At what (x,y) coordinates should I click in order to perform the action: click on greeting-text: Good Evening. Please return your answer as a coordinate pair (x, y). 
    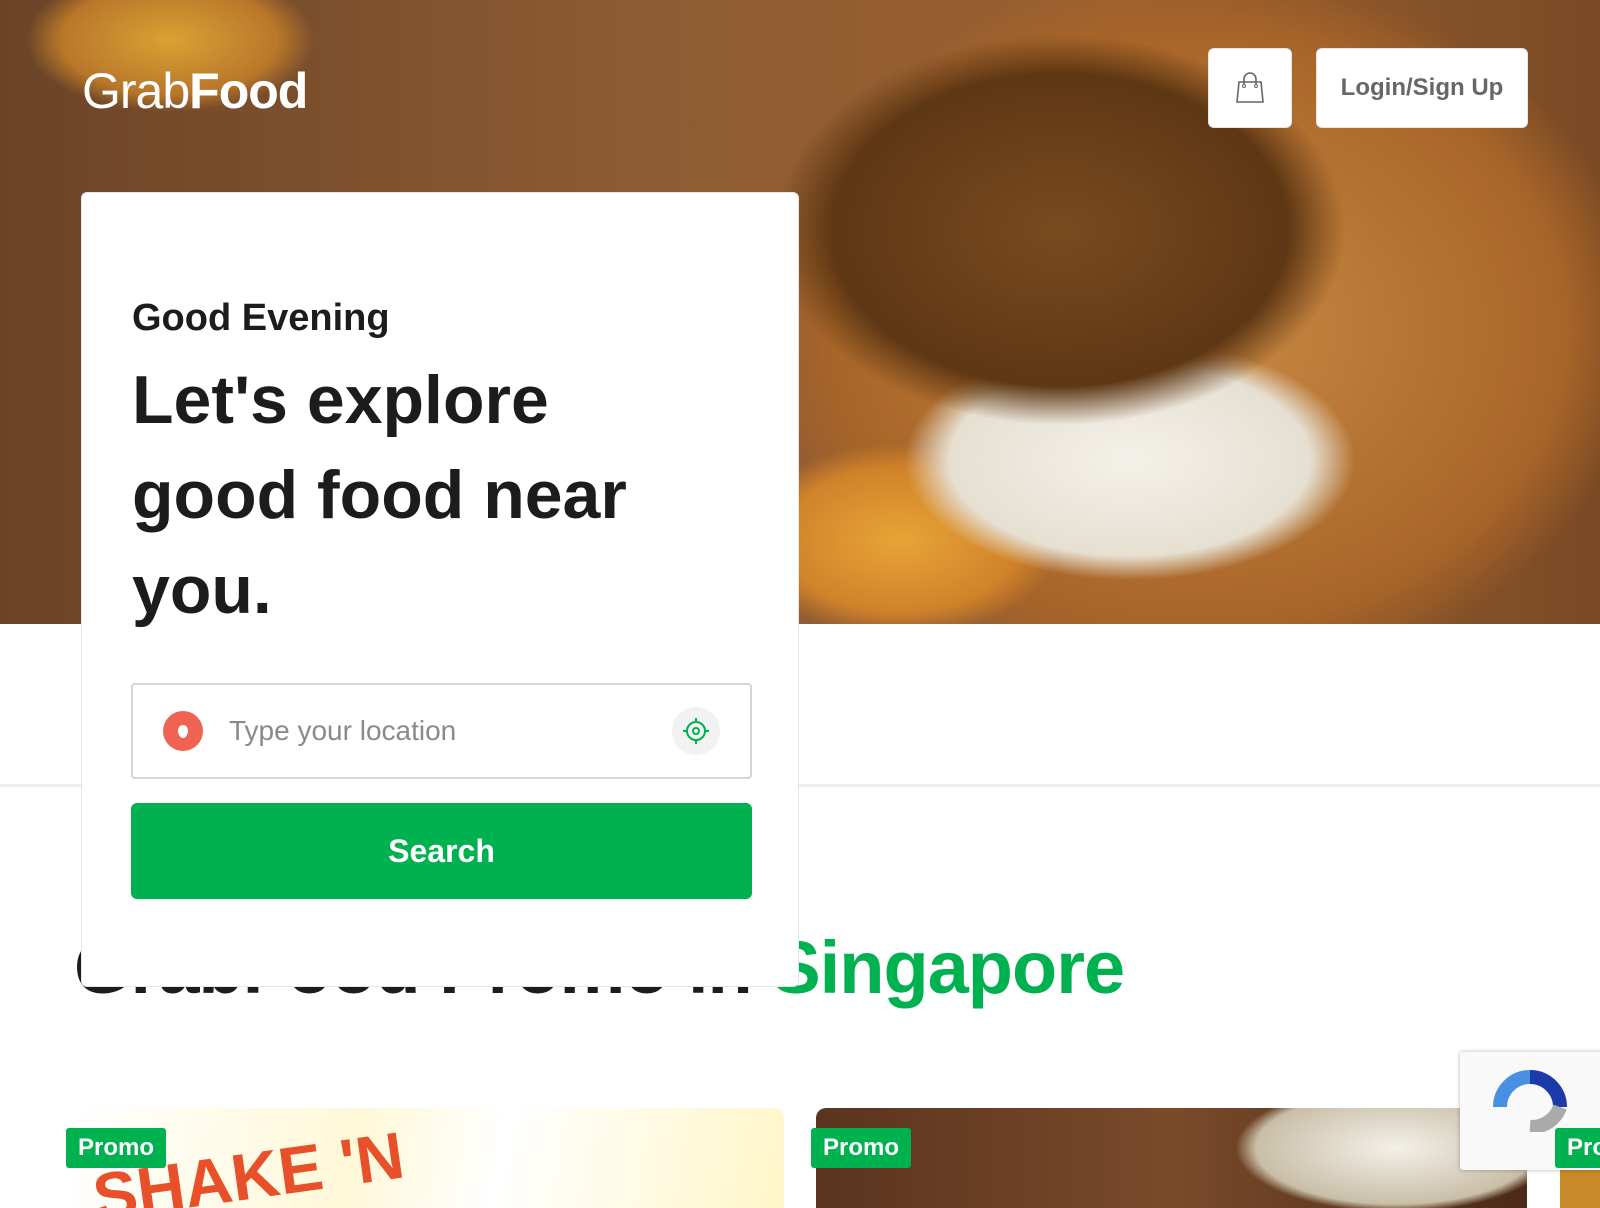
    Looking at the image, I should click on (261, 318).